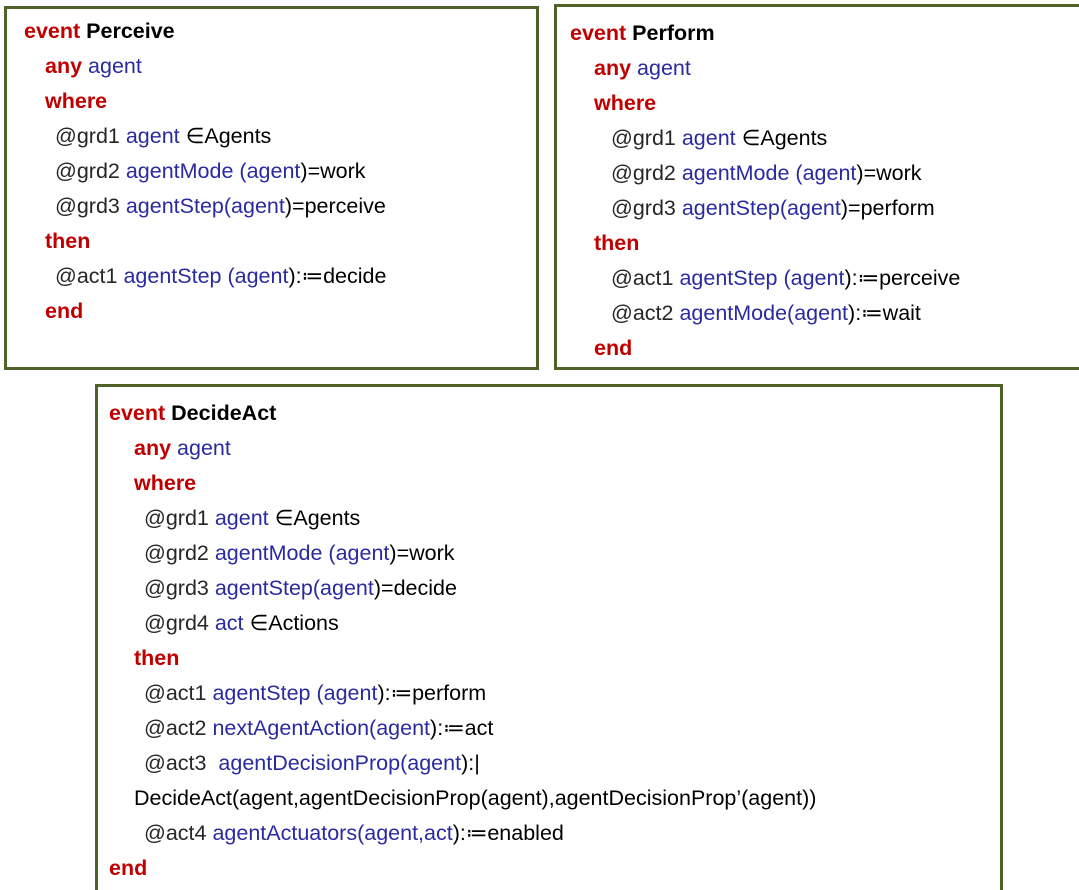 The height and width of the screenshot is (890, 1079). I want to click on event-name: DecideAct, so click(224, 413).